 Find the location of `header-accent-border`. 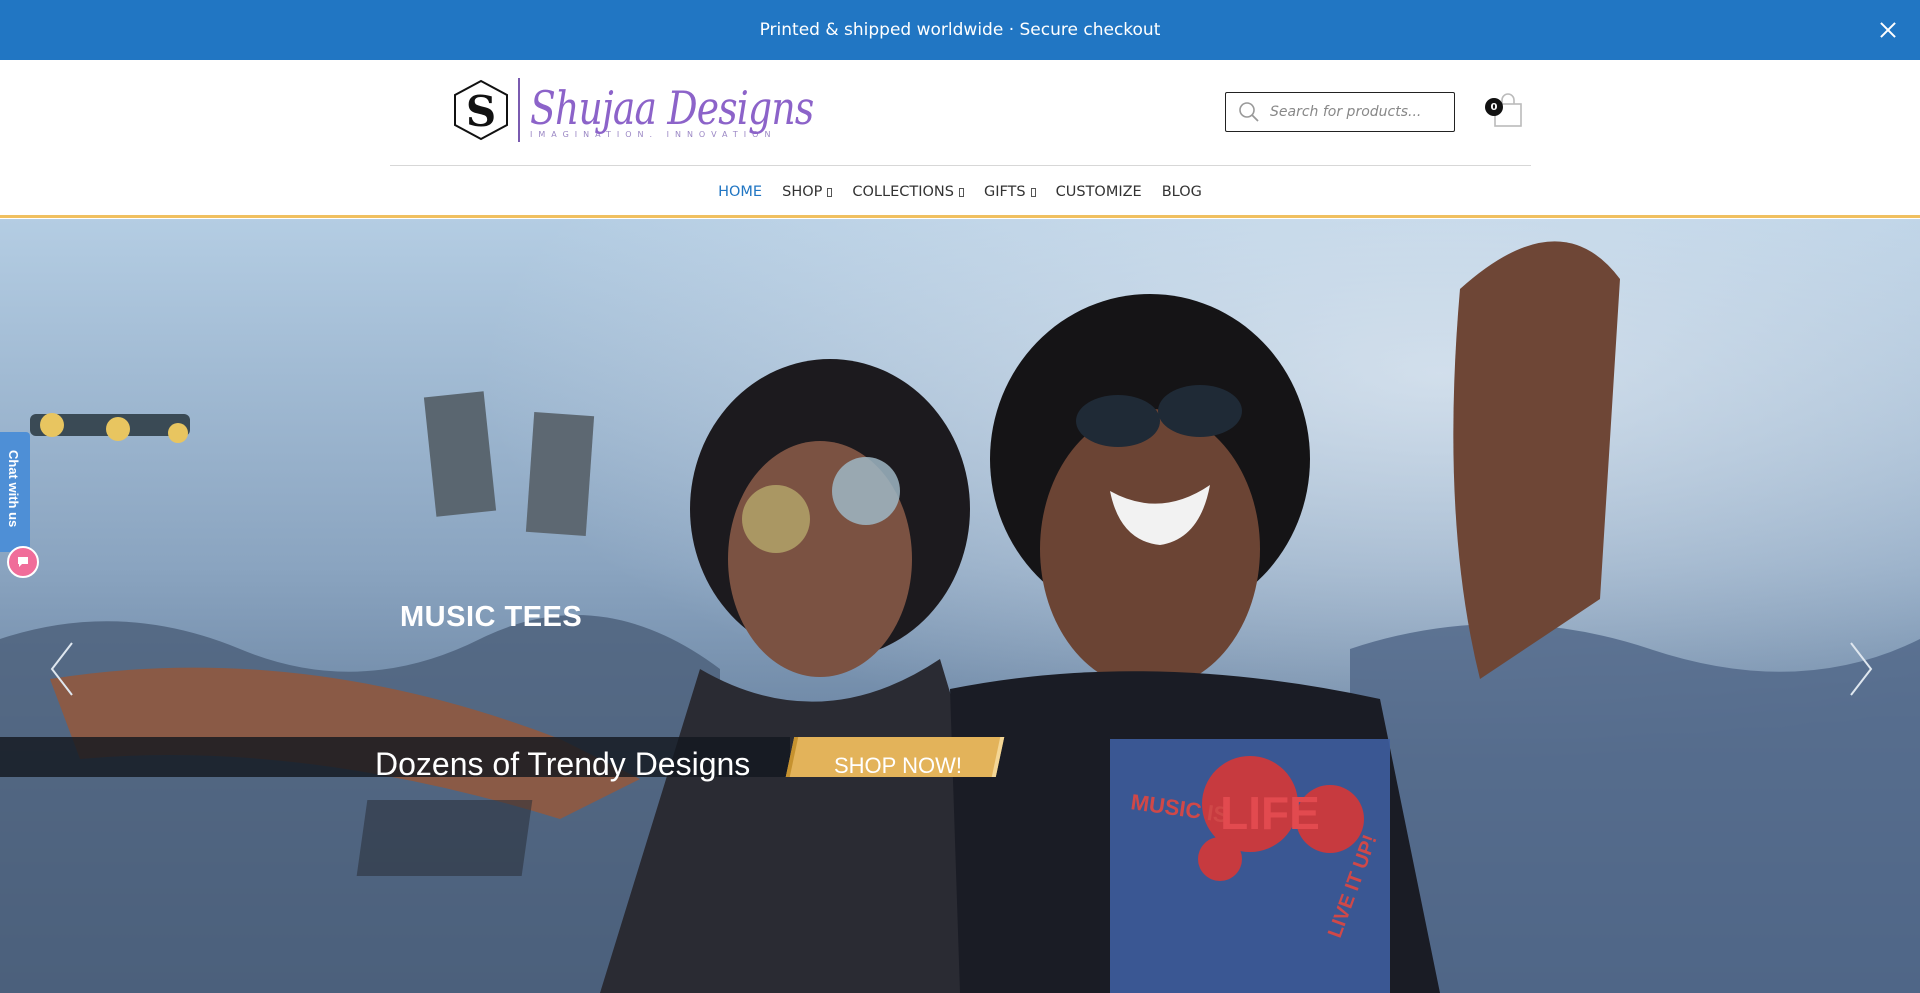

header-accent-border is located at coordinates (960, 216).